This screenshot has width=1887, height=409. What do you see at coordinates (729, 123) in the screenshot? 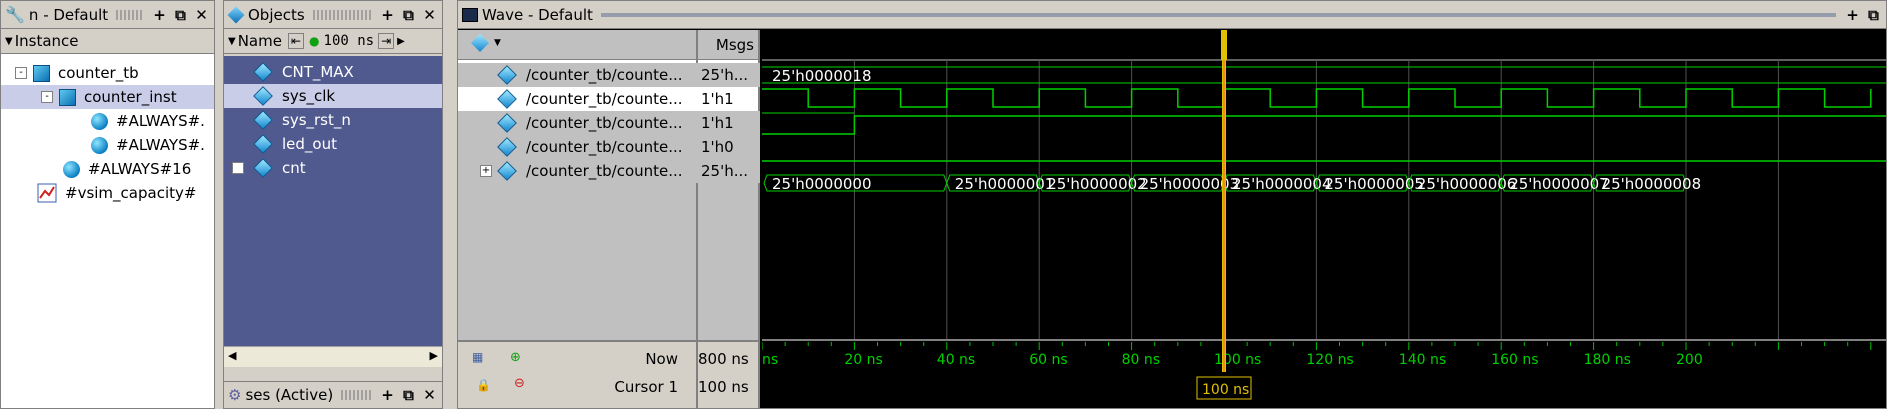
I see `signal-value: 1'h1` at bounding box center [729, 123].